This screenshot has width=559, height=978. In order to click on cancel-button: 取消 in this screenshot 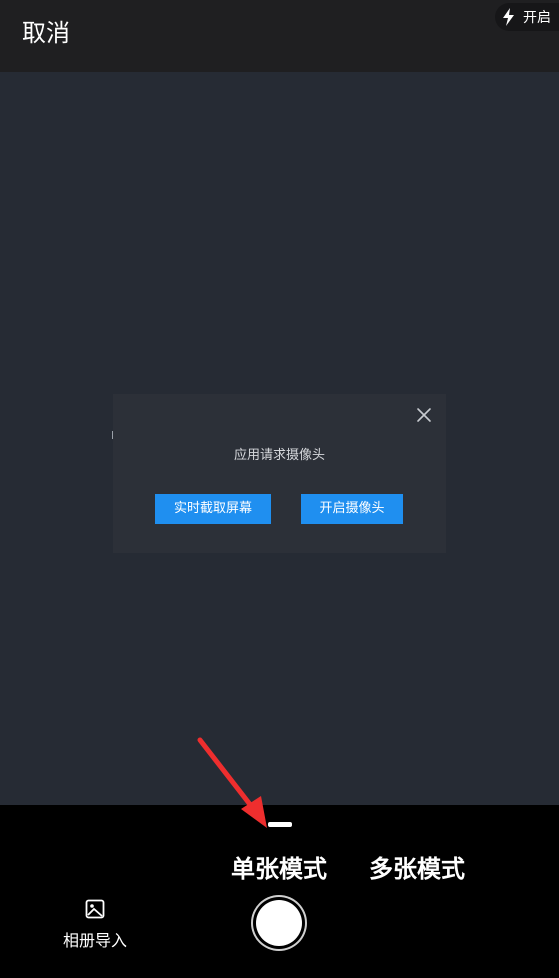, I will do `click(46, 33)`.